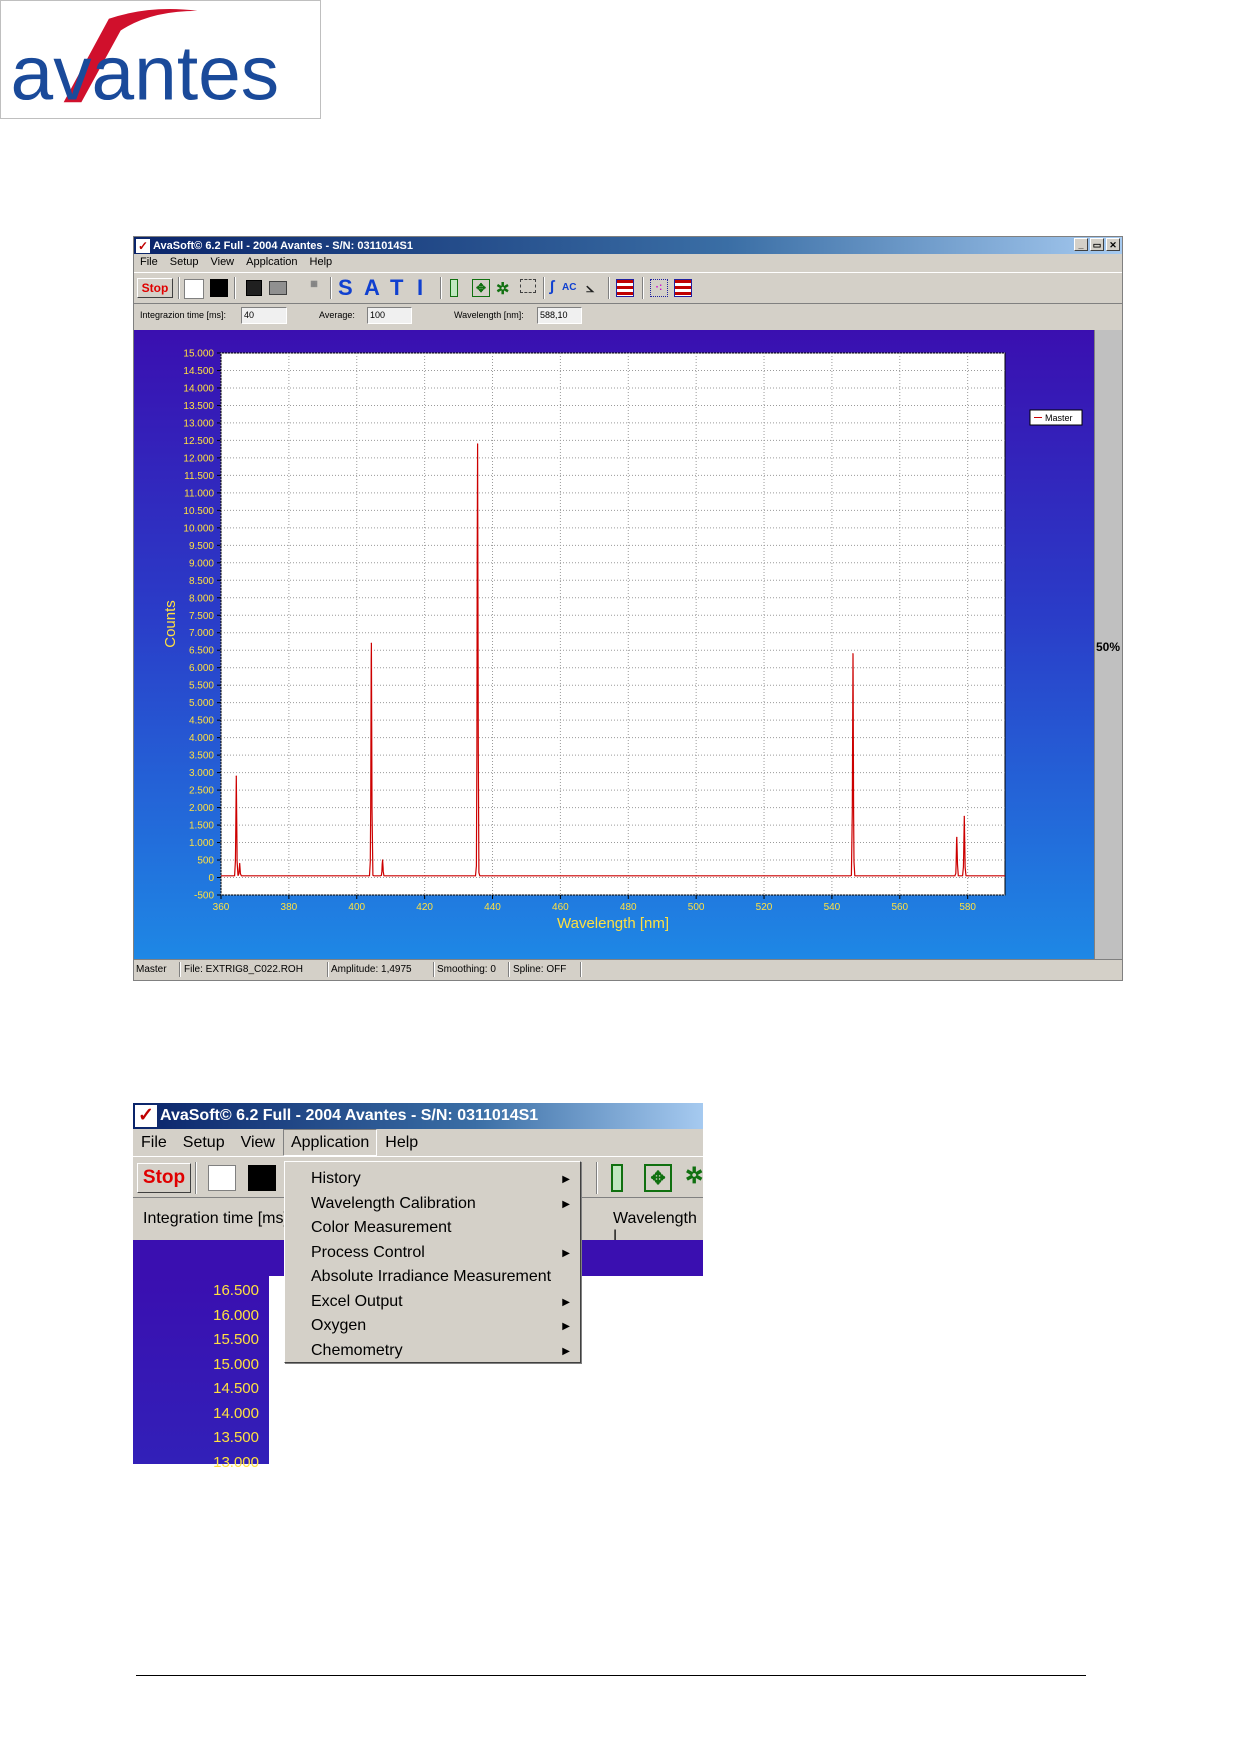 The image size is (1240, 1754). What do you see at coordinates (1113, 244) in the screenshot?
I see `close-button: ✕` at bounding box center [1113, 244].